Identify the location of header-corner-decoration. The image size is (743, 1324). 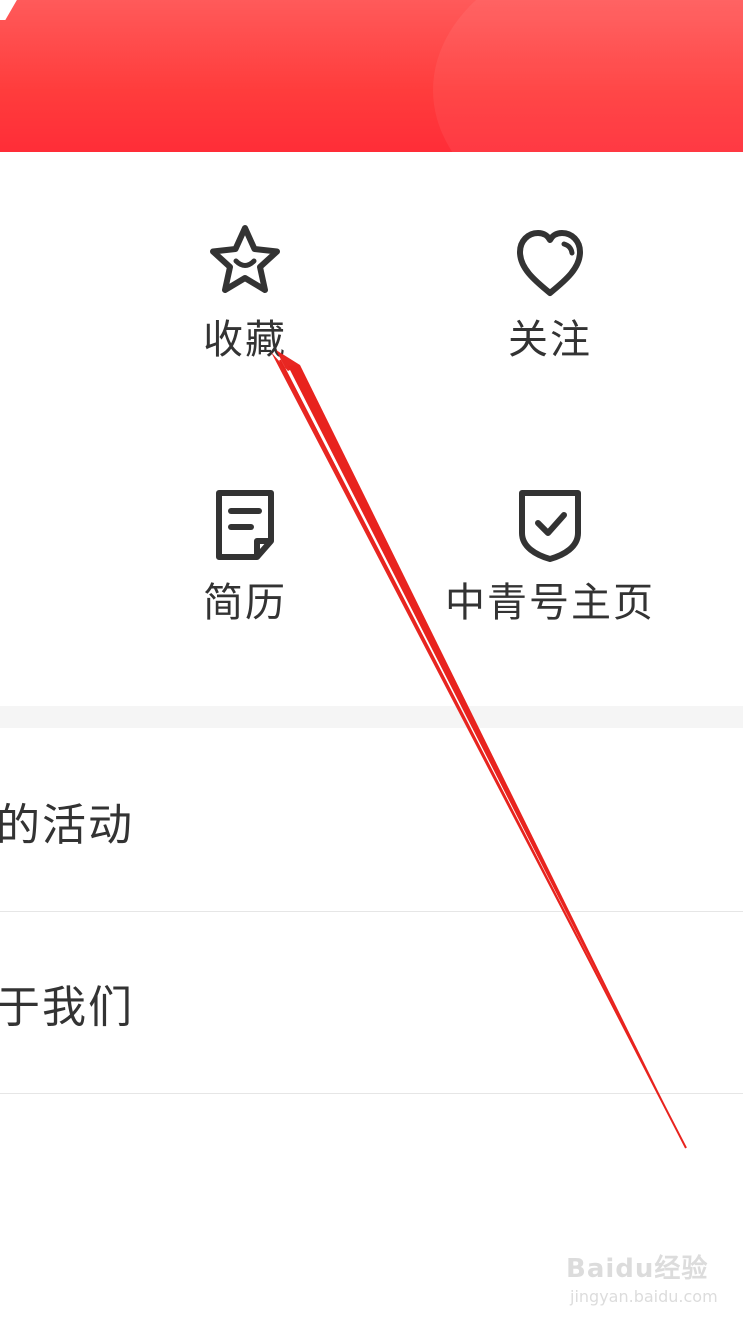
(11, 10).